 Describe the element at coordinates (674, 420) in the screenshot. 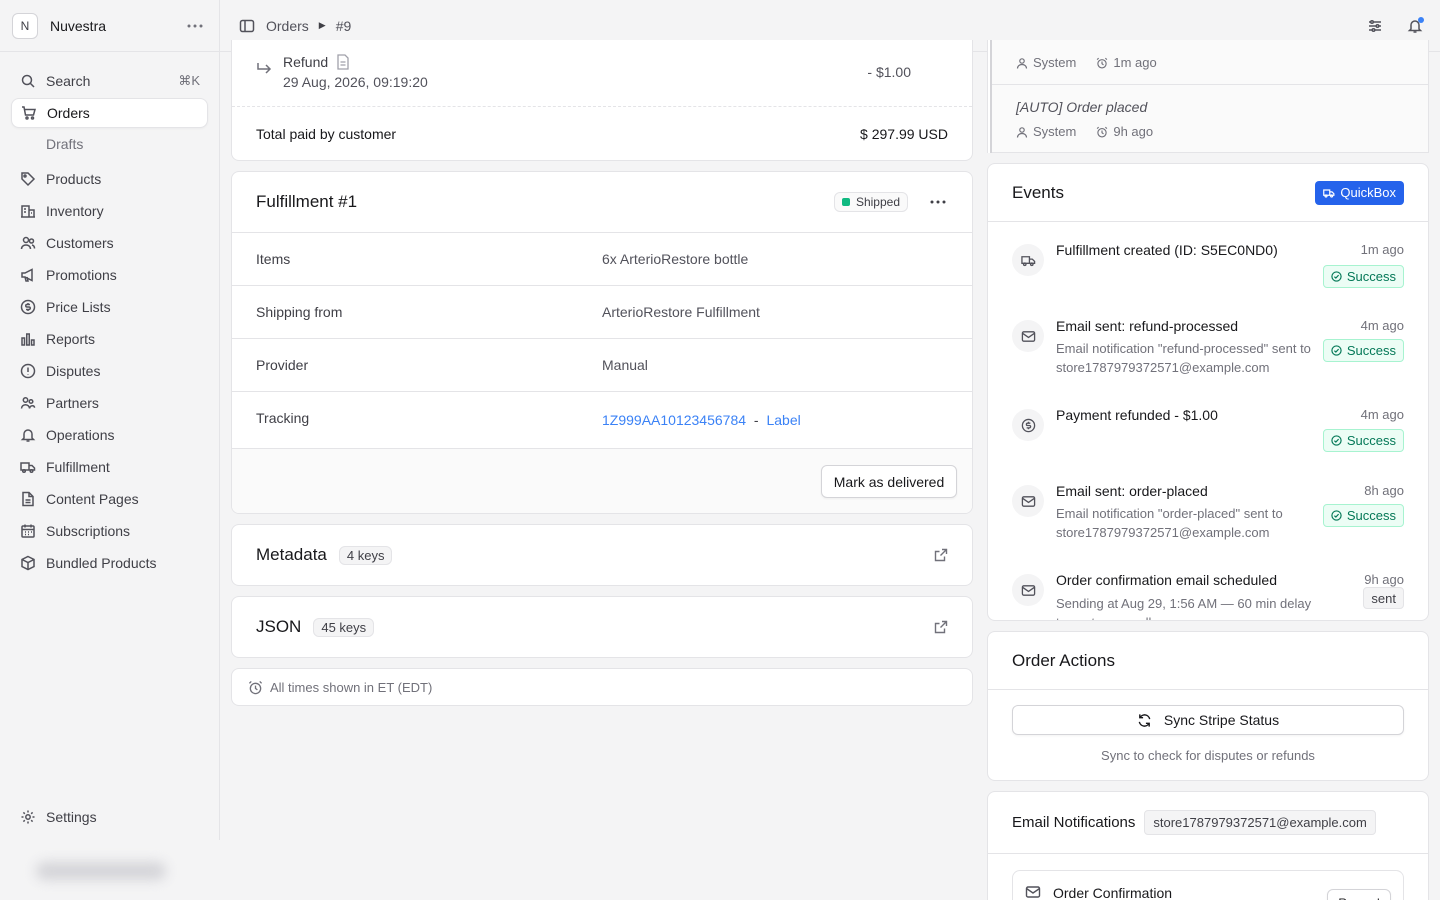

I see `tracking-number-link: 1Z999AA10123456784` at that location.